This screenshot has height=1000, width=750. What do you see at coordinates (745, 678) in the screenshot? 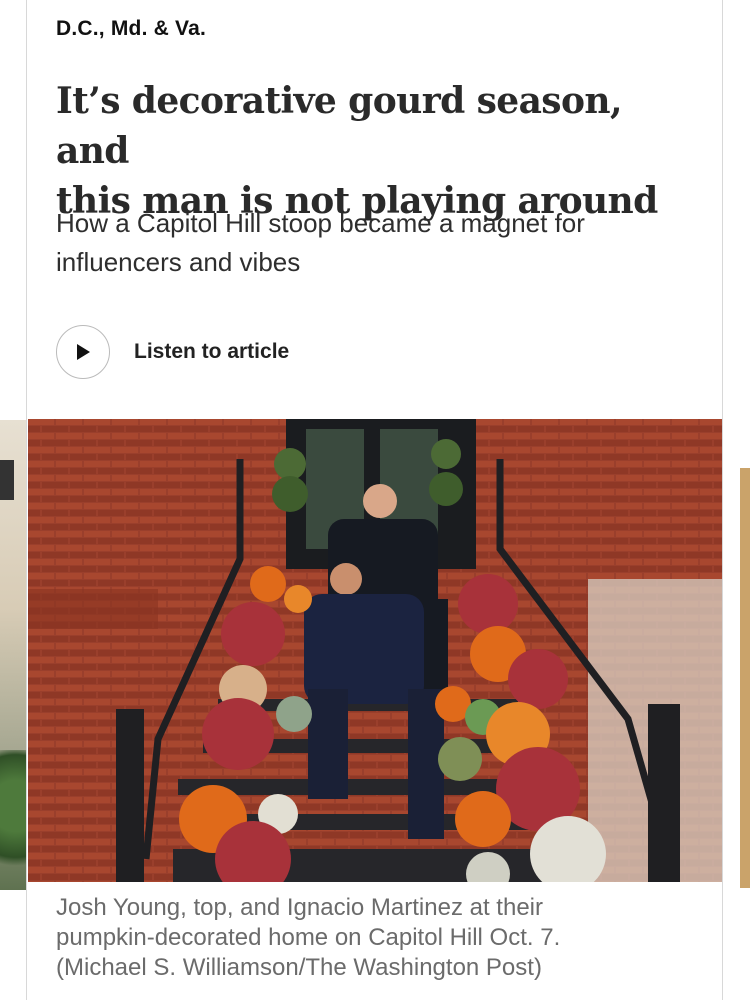
I see `next-card-image` at bounding box center [745, 678].